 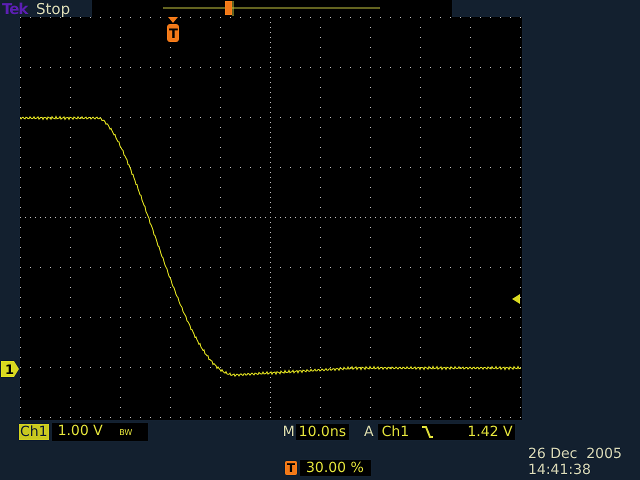 What do you see at coordinates (396, 432) in the screenshot?
I see `trigger-source: Ch1` at bounding box center [396, 432].